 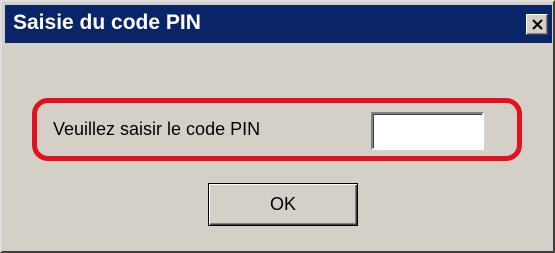 What do you see at coordinates (278, 24) in the screenshot?
I see `title-bar: Saisie du code PIN` at bounding box center [278, 24].